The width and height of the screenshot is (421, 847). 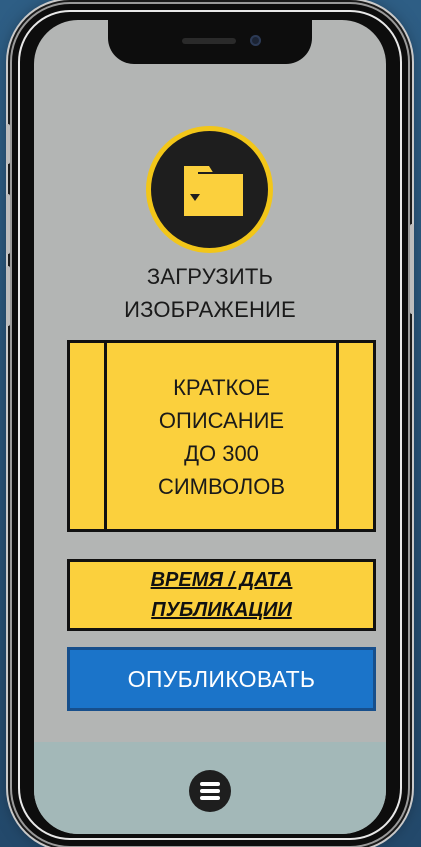 I want to click on speaker, so click(x=209, y=41).